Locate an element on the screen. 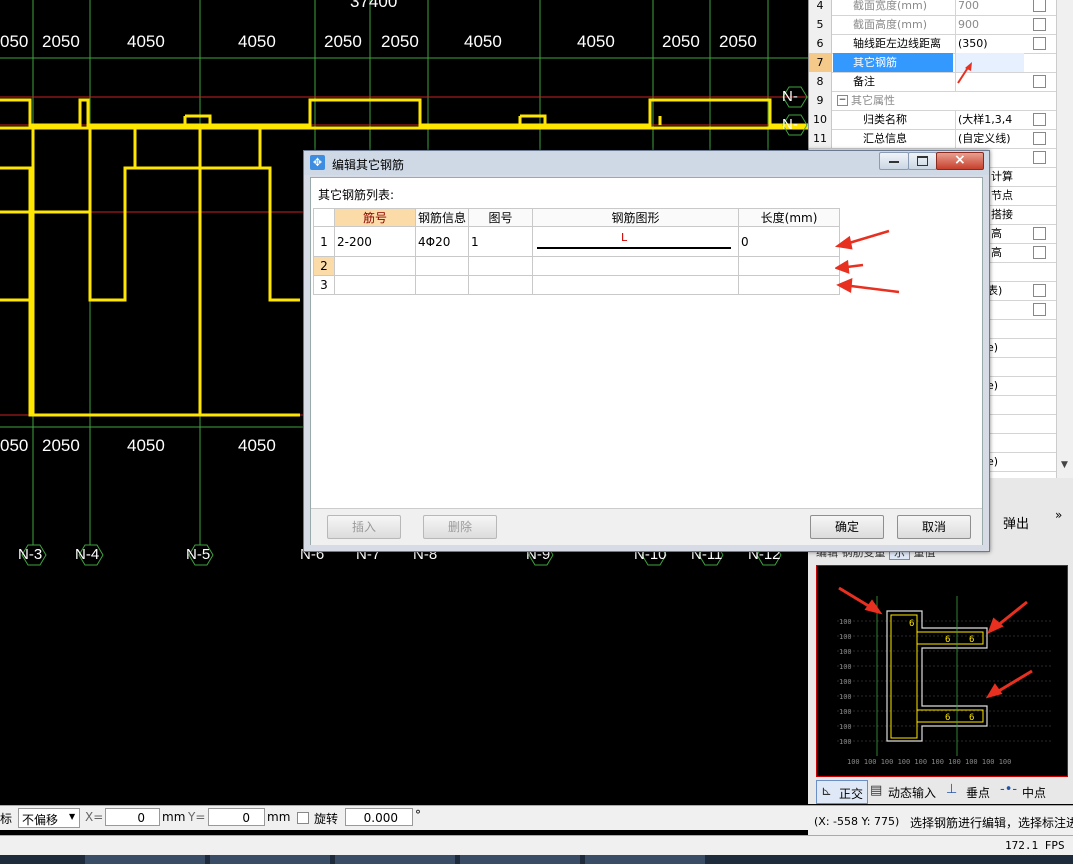 The image size is (1073, 864). cell-length: 0 is located at coordinates (789, 241).